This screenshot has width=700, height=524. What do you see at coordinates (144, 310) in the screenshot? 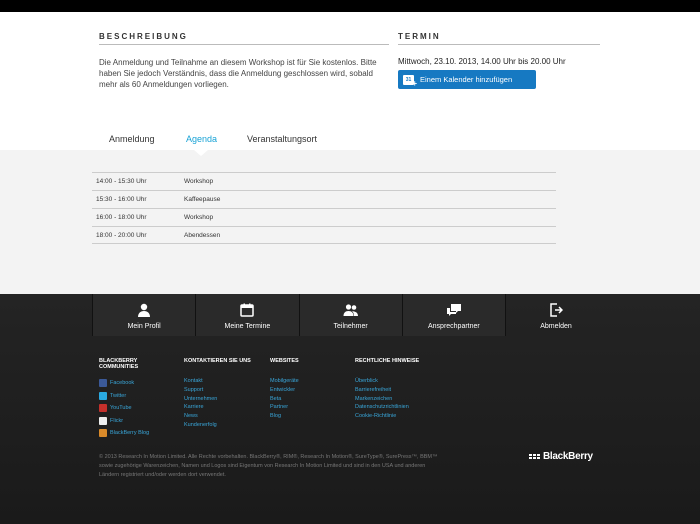
I see `user-icon` at bounding box center [144, 310].